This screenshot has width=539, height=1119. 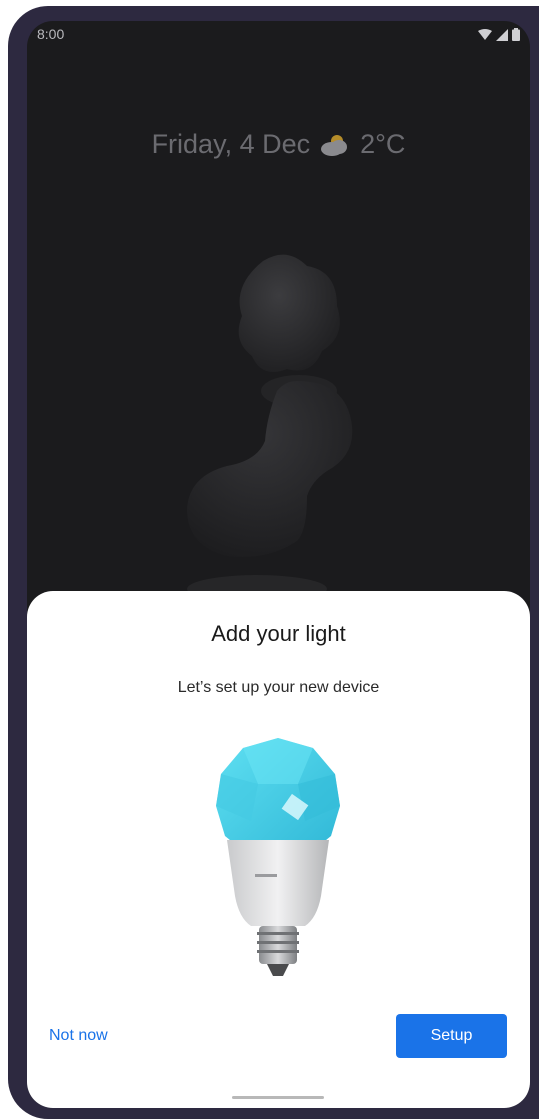 What do you see at coordinates (278, 687) in the screenshot?
I see `sheet-subtitle: Let’s set up your new device` at bounding box center [278, 687].